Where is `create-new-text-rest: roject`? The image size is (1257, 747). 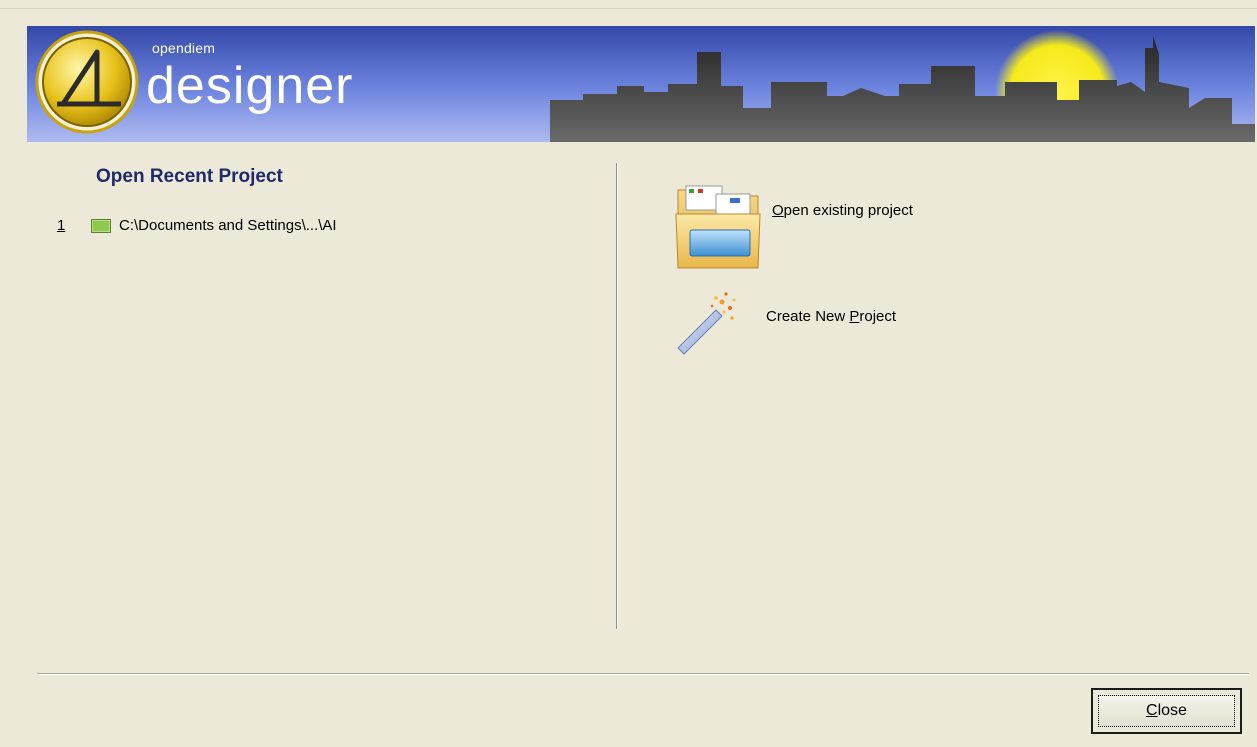 create-new-text-rest: roject is located at coordinates (878, 316).